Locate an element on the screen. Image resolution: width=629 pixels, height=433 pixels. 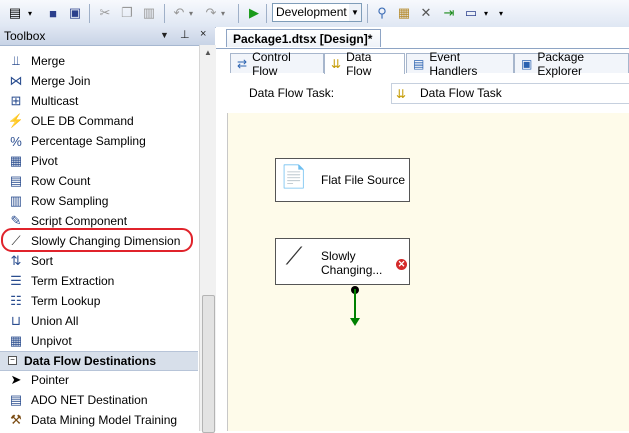
row-sampling-icon: ▥ is located at coordinates (16, 200).